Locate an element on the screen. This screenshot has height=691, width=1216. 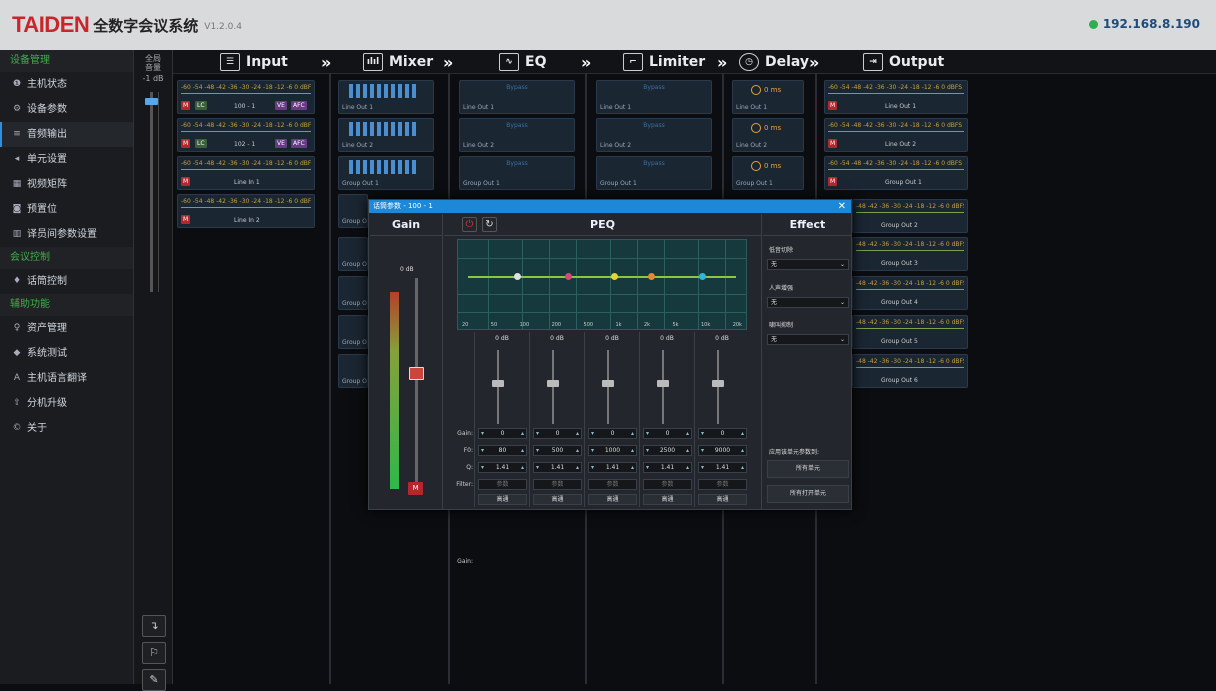
delay-channel-card: 0 ms Line Out 2 is located at coordinates (768, 135).